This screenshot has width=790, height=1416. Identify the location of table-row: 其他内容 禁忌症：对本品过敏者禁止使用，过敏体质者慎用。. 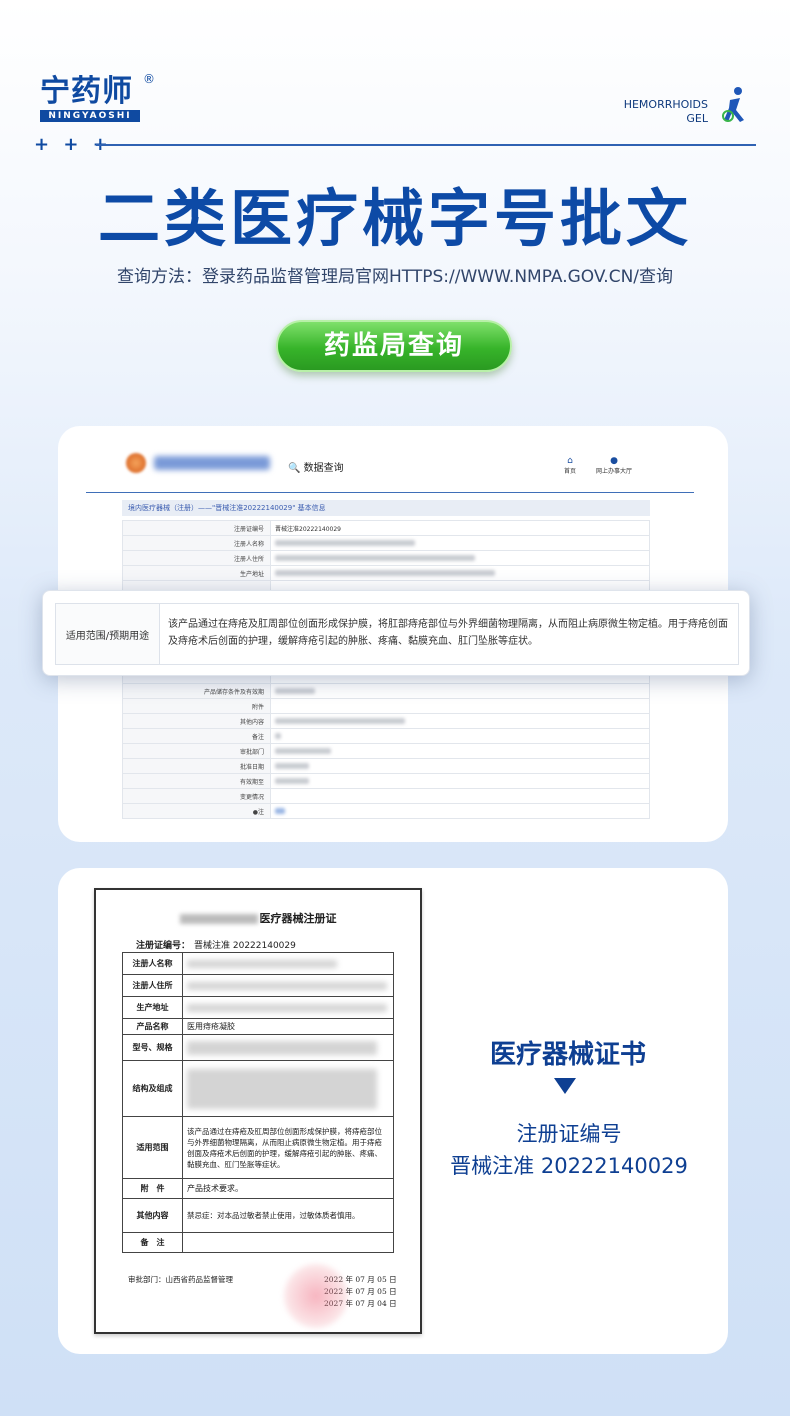
(258, 1215).